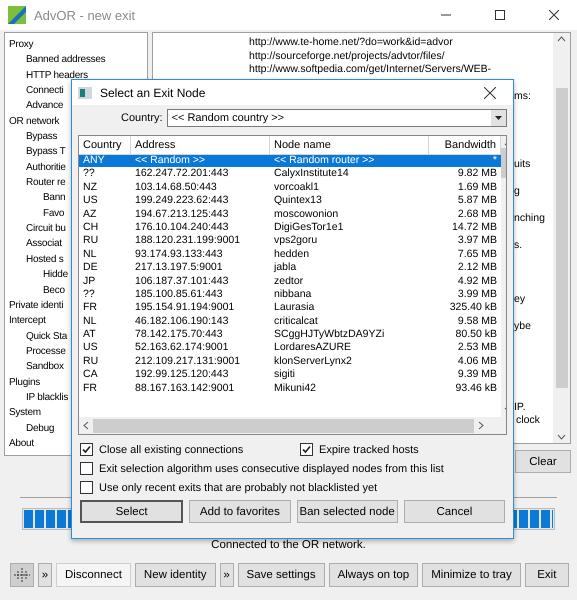 The height and width of the screenshot is (600, 577). I want to click on toolbar-button: Minimize to tray, so click(471, 575).